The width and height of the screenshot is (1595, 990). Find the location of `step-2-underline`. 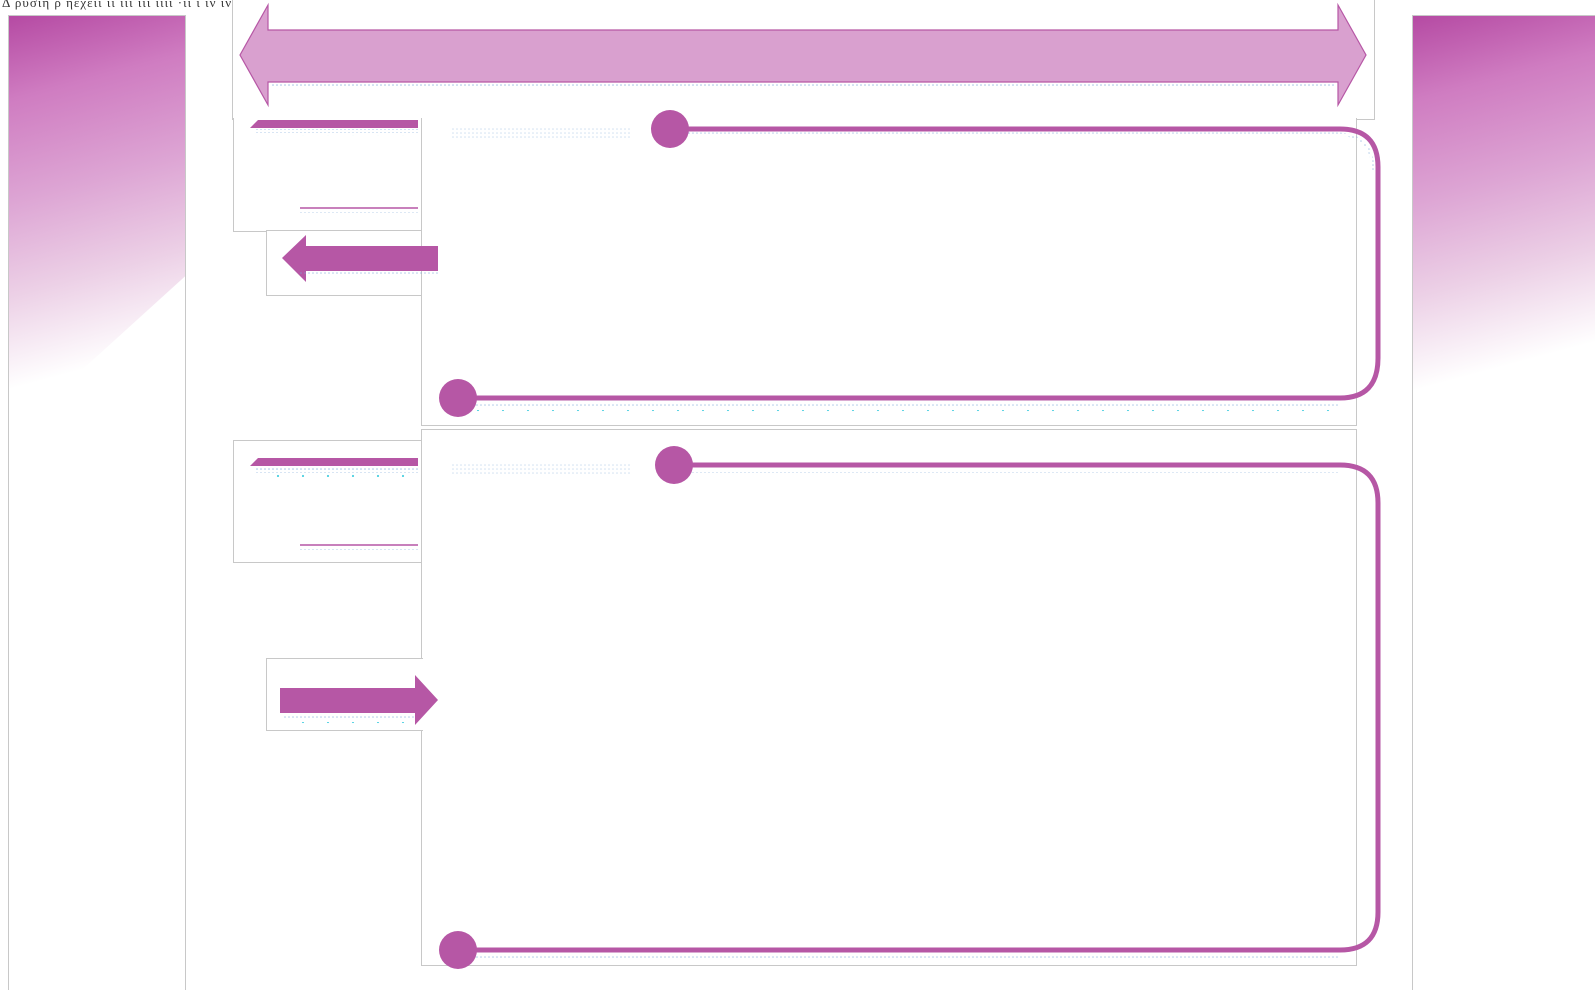

step-2-underline is located at coordinates (359, 548).